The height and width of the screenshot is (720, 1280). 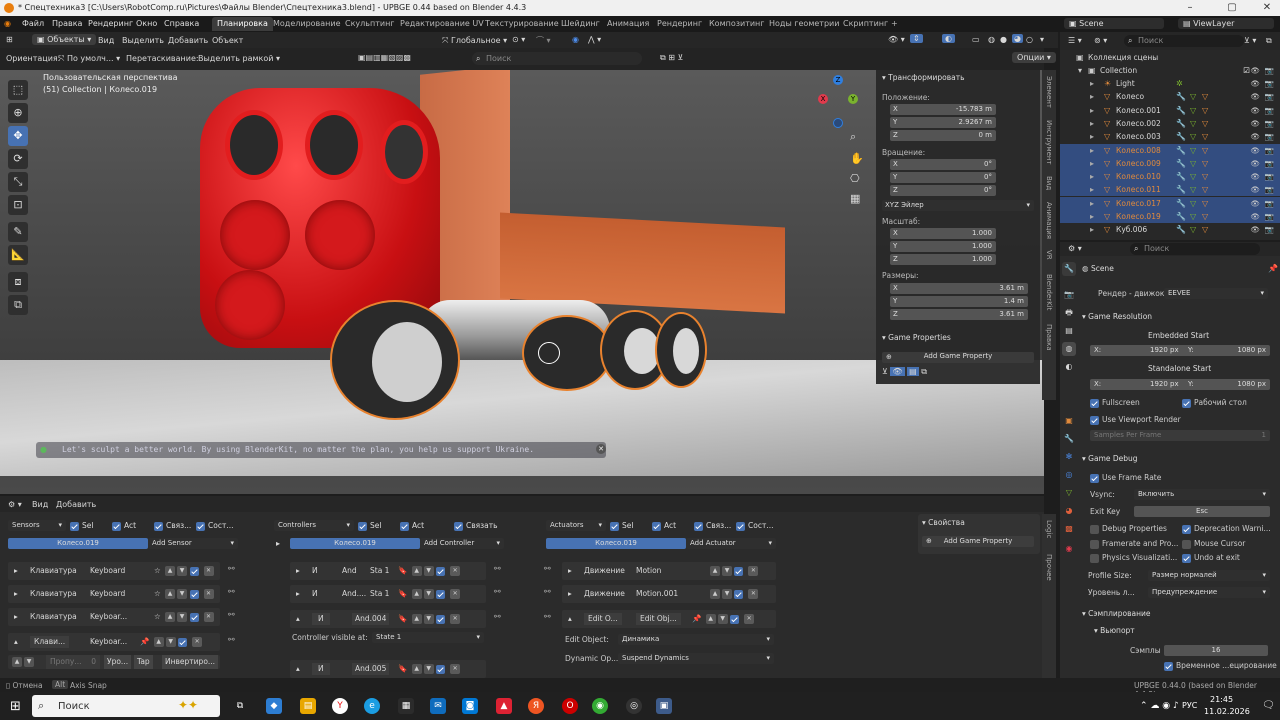 I want to click on controller-brick-4: ▴ И And.005 🔖 ▲ ▼ ✕, so click(x=388, y=669).